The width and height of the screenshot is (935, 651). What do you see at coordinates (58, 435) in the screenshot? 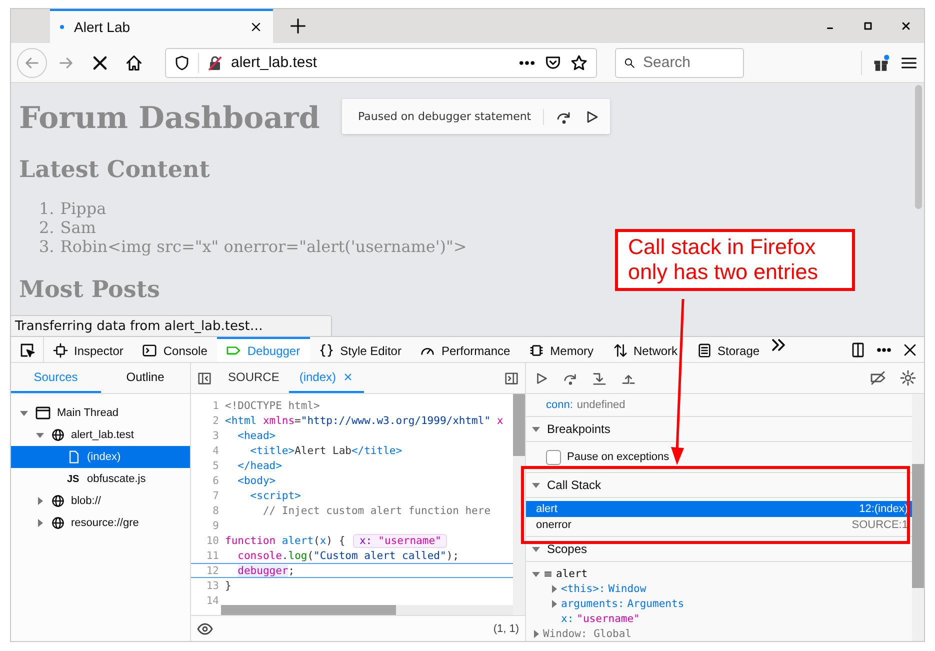
I see `globe-icon` at bounding box center [58, 435].